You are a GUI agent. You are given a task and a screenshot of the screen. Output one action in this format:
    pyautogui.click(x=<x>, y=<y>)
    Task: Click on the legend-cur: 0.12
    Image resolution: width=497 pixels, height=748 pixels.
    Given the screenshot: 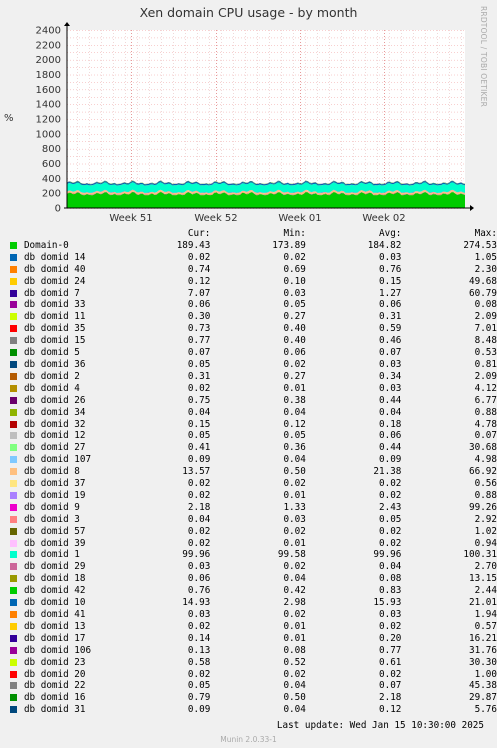 What is the action you would take?
    pyautogui.click(x=199, y=281)
    